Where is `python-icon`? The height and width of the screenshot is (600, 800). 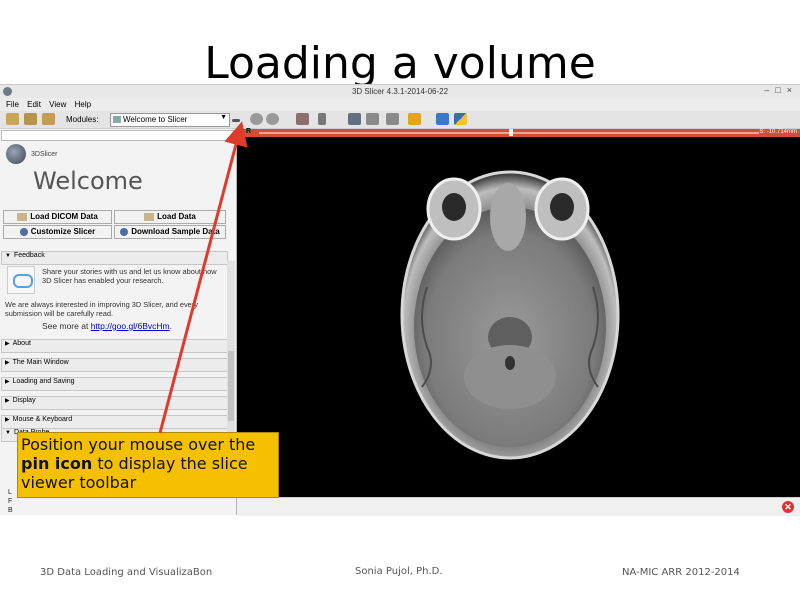 python-icon is located at coordinates (460, 119).